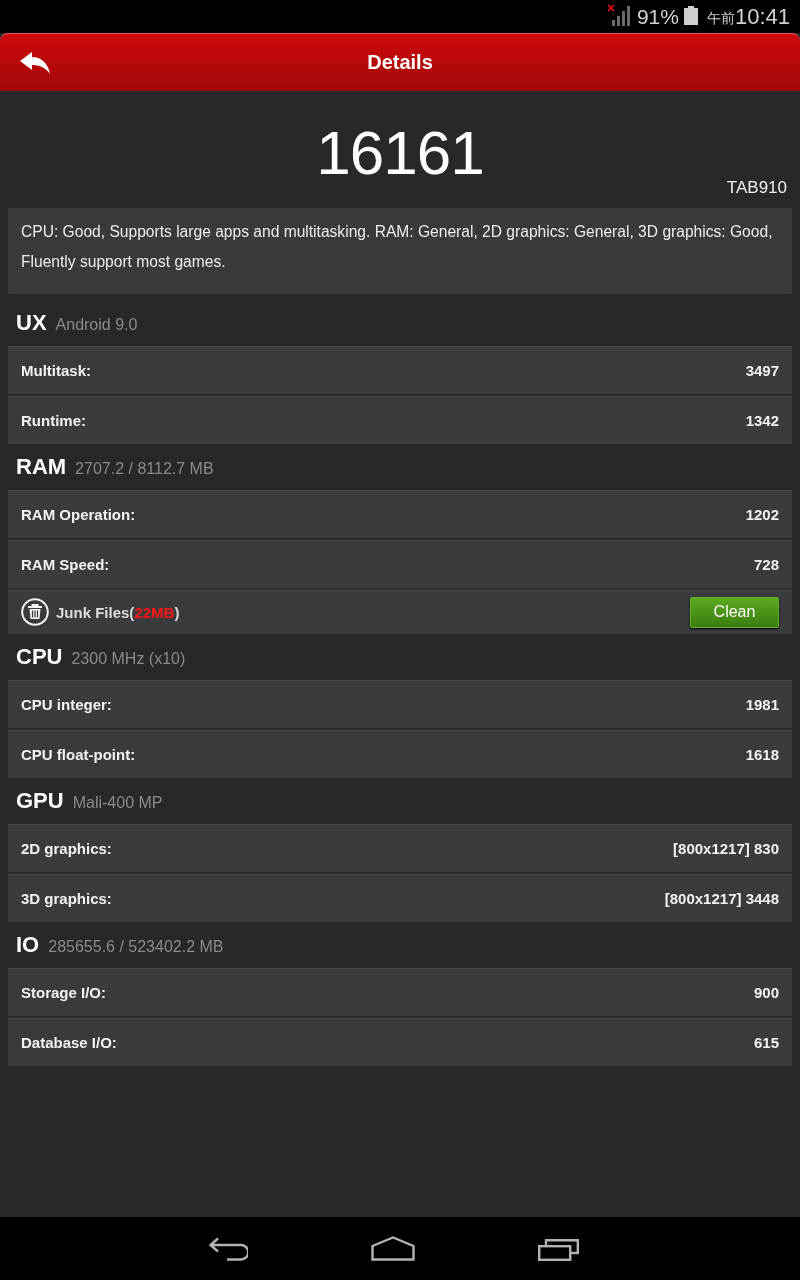 This screenshot has height=1280, width=800. I want to click on clean-button: Clean, so click(734, 612).